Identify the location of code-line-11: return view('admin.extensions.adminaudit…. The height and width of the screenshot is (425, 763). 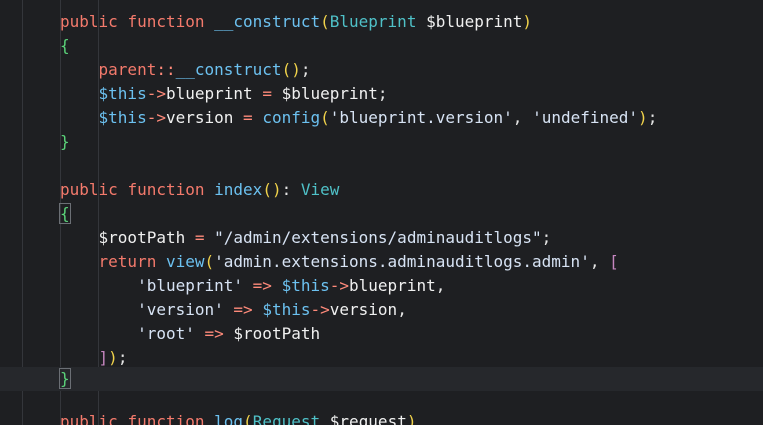
(381, 262).